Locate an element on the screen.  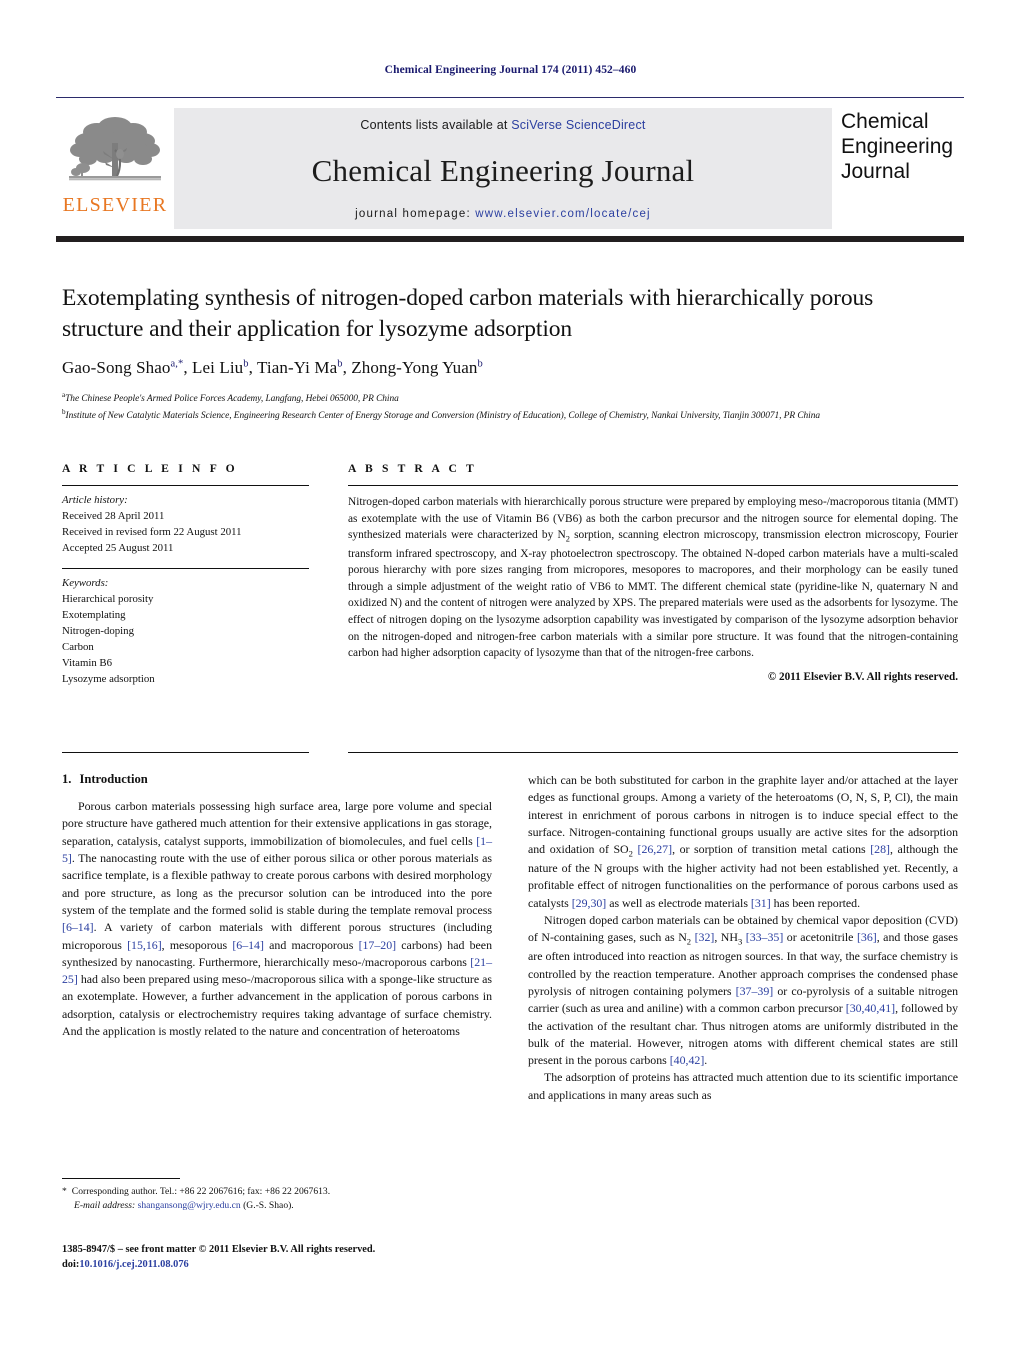
citation-ref: [29,30] is located at coordinates (589, 903).